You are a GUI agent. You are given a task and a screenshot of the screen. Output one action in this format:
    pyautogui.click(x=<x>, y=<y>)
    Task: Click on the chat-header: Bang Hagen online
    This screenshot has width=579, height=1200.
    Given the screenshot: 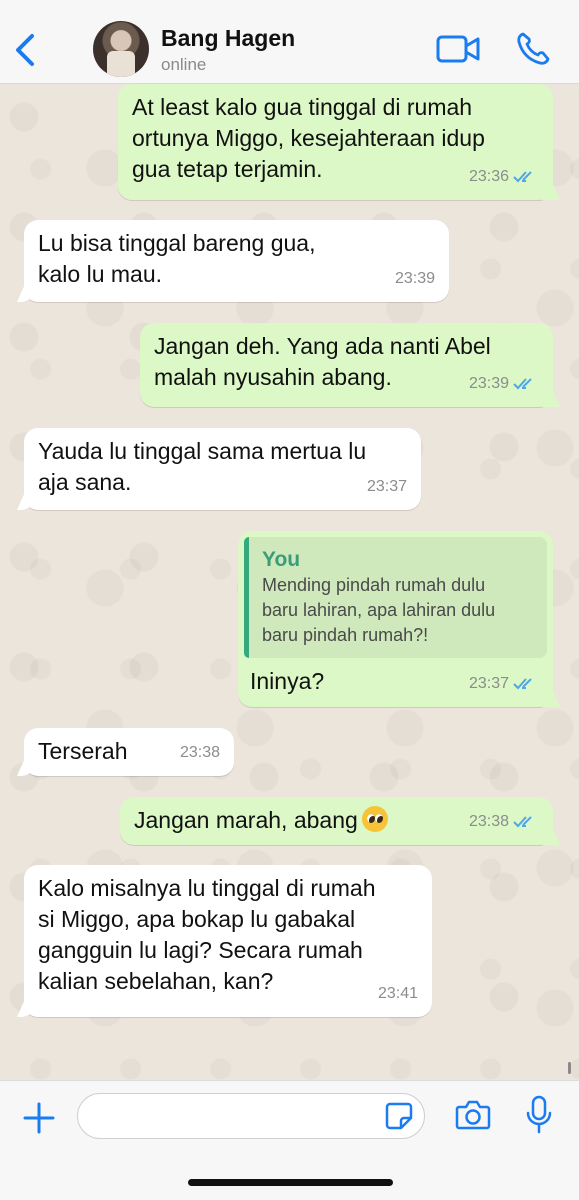 What is the action you would take?
    pyautogui.click(x=289, y=42)
    